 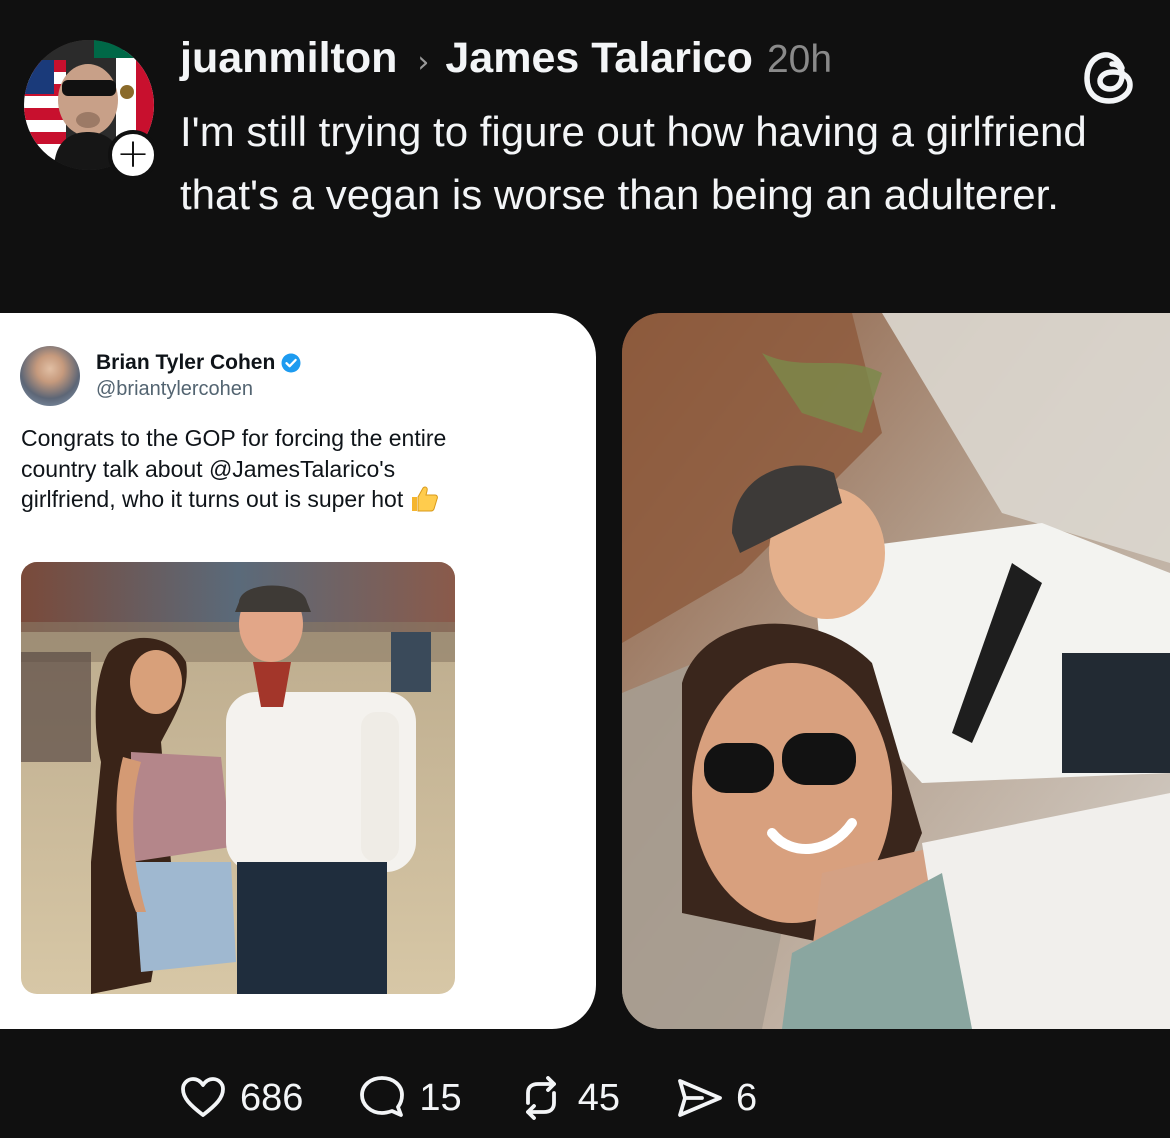 What do you see at coordinates (425, 499) in the screenshot?
I see `thumbs-up-icon` at bounding box center [425, 499].